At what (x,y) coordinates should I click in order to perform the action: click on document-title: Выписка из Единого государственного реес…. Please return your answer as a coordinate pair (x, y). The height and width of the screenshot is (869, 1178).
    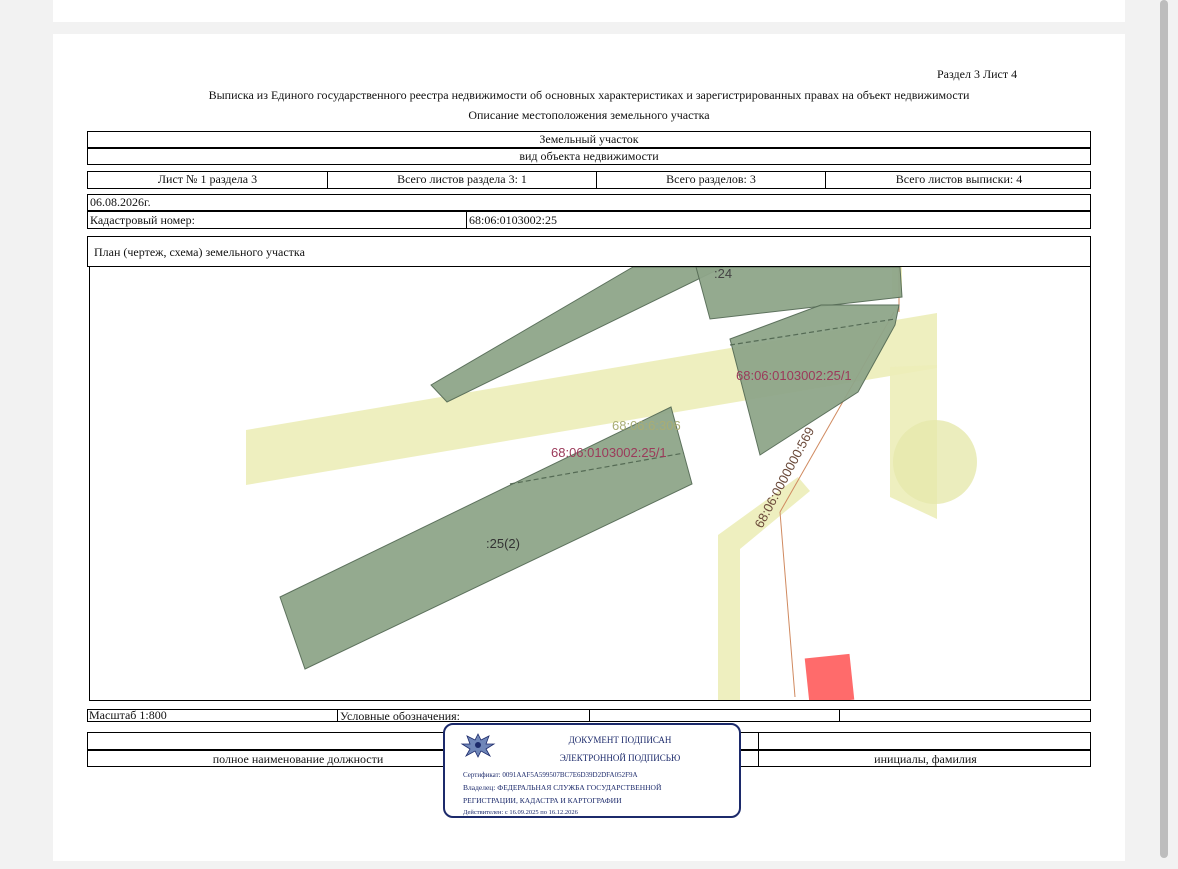
    Looking at the image, I should click on (589, 95).